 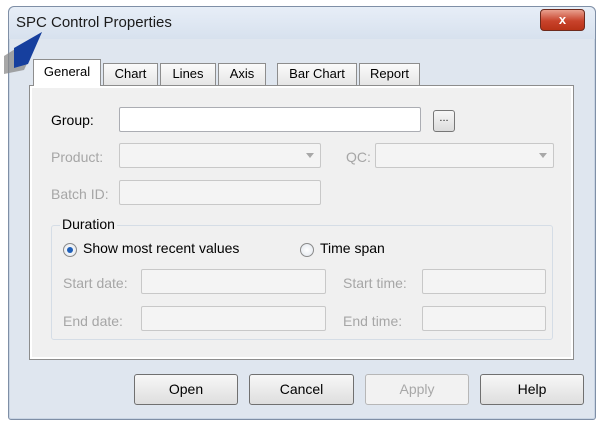 I want to click on open-button: Open, so click(x=186, y=389).